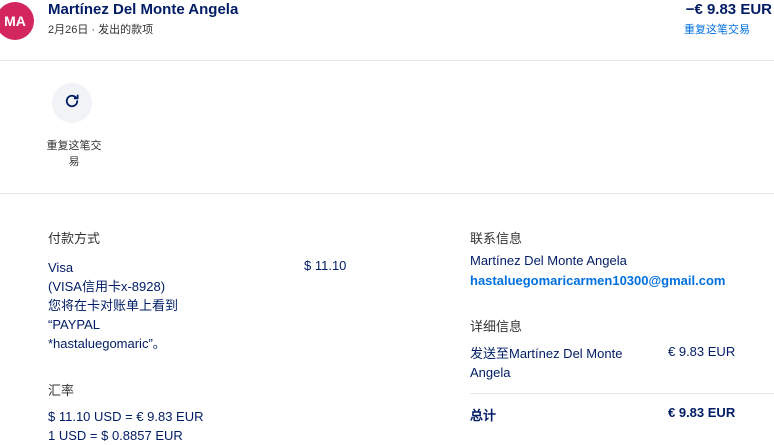 This screenshot has width=774, height=445. I want to click on avatar: MA, so click(17, 21).